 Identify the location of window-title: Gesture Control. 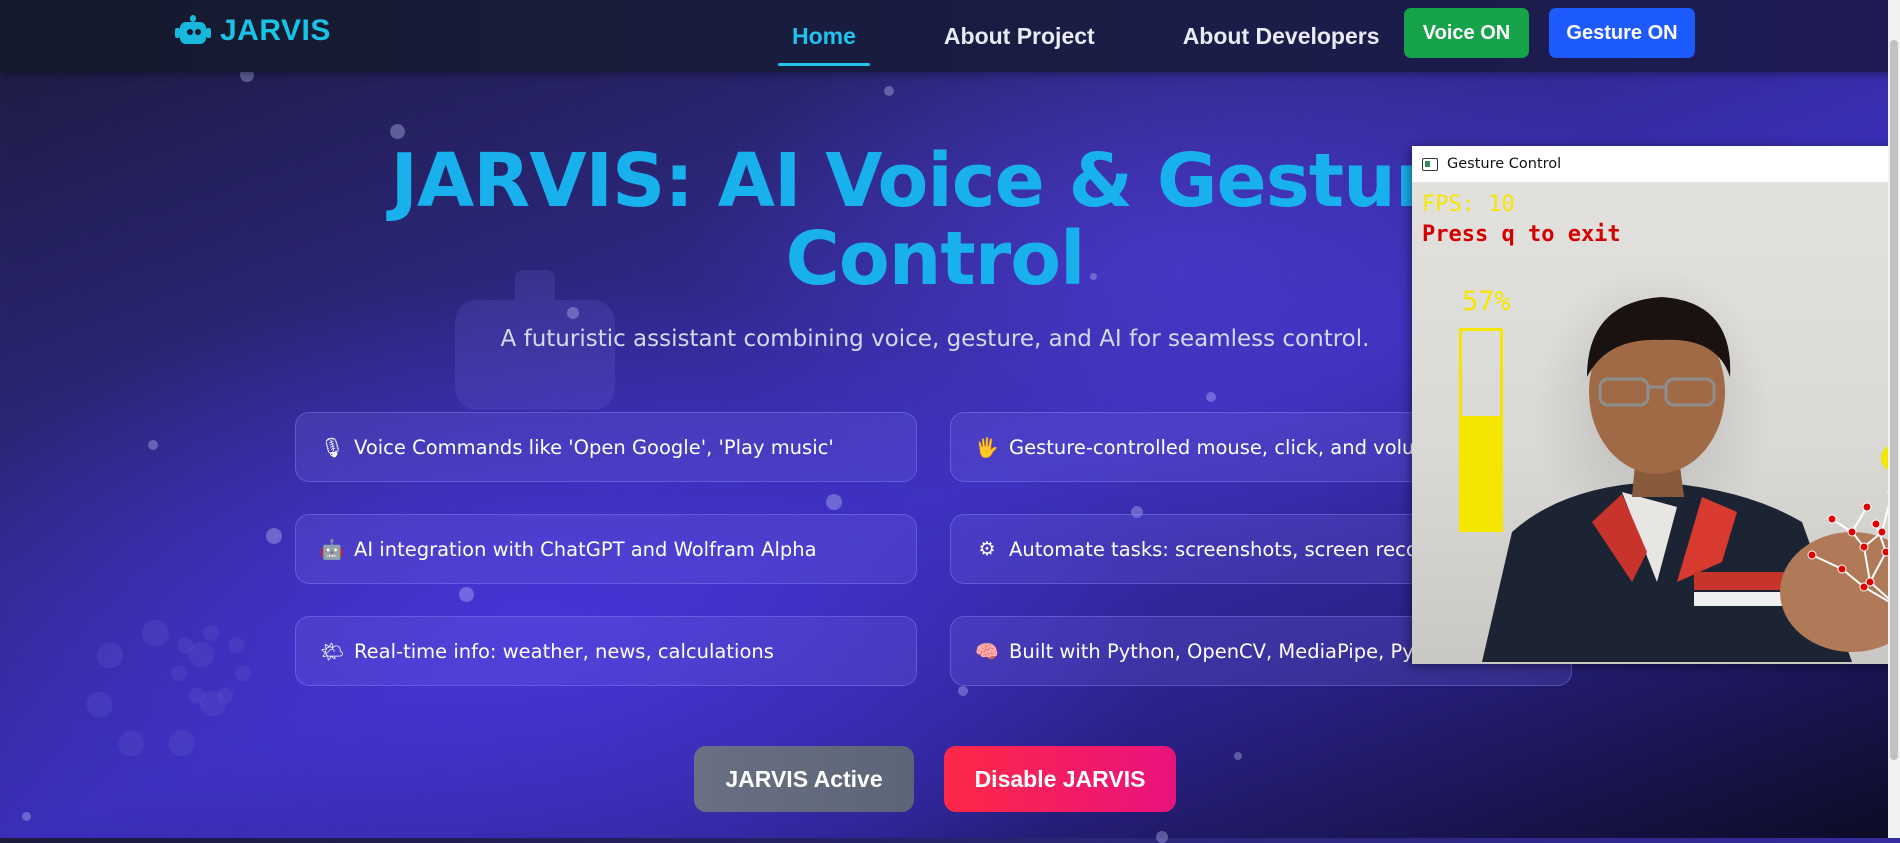
(1504, 164).